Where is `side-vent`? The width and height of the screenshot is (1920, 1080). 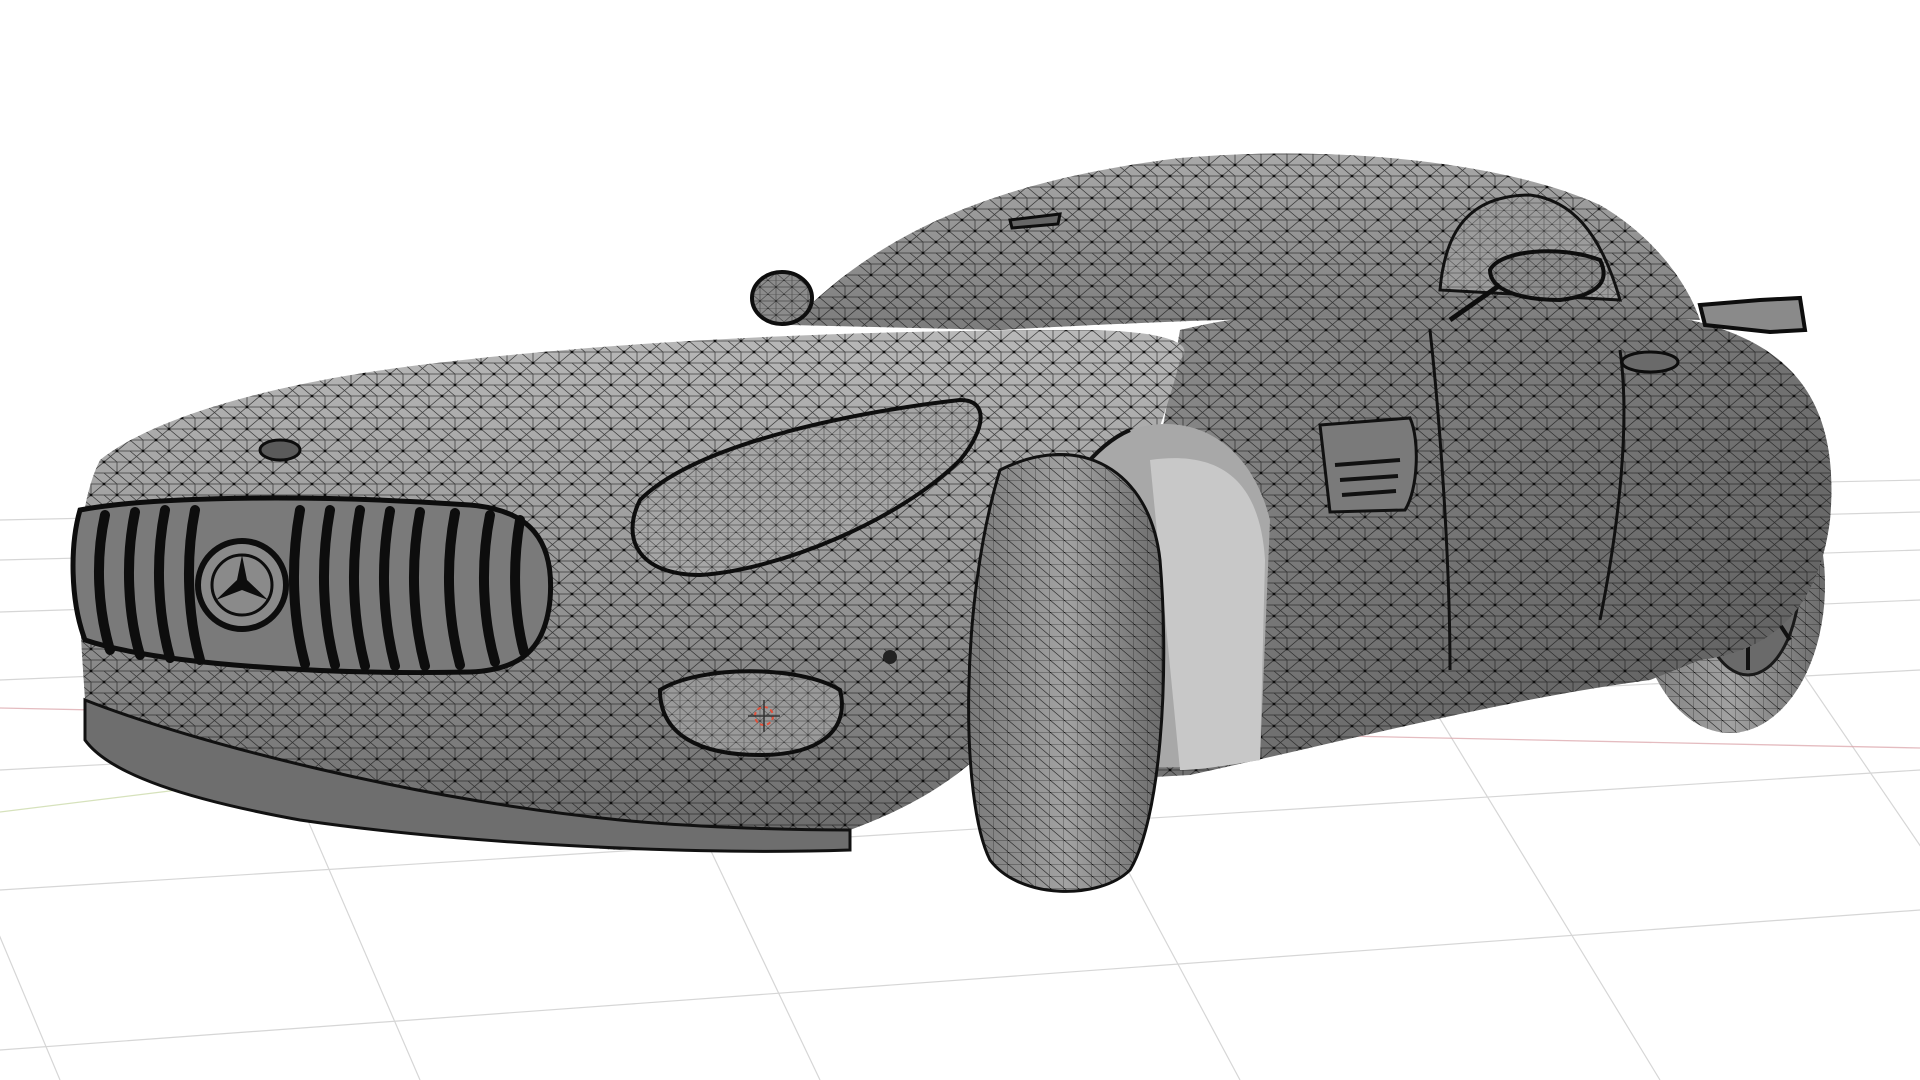 side-vent is located at coordinates (1368, 465).